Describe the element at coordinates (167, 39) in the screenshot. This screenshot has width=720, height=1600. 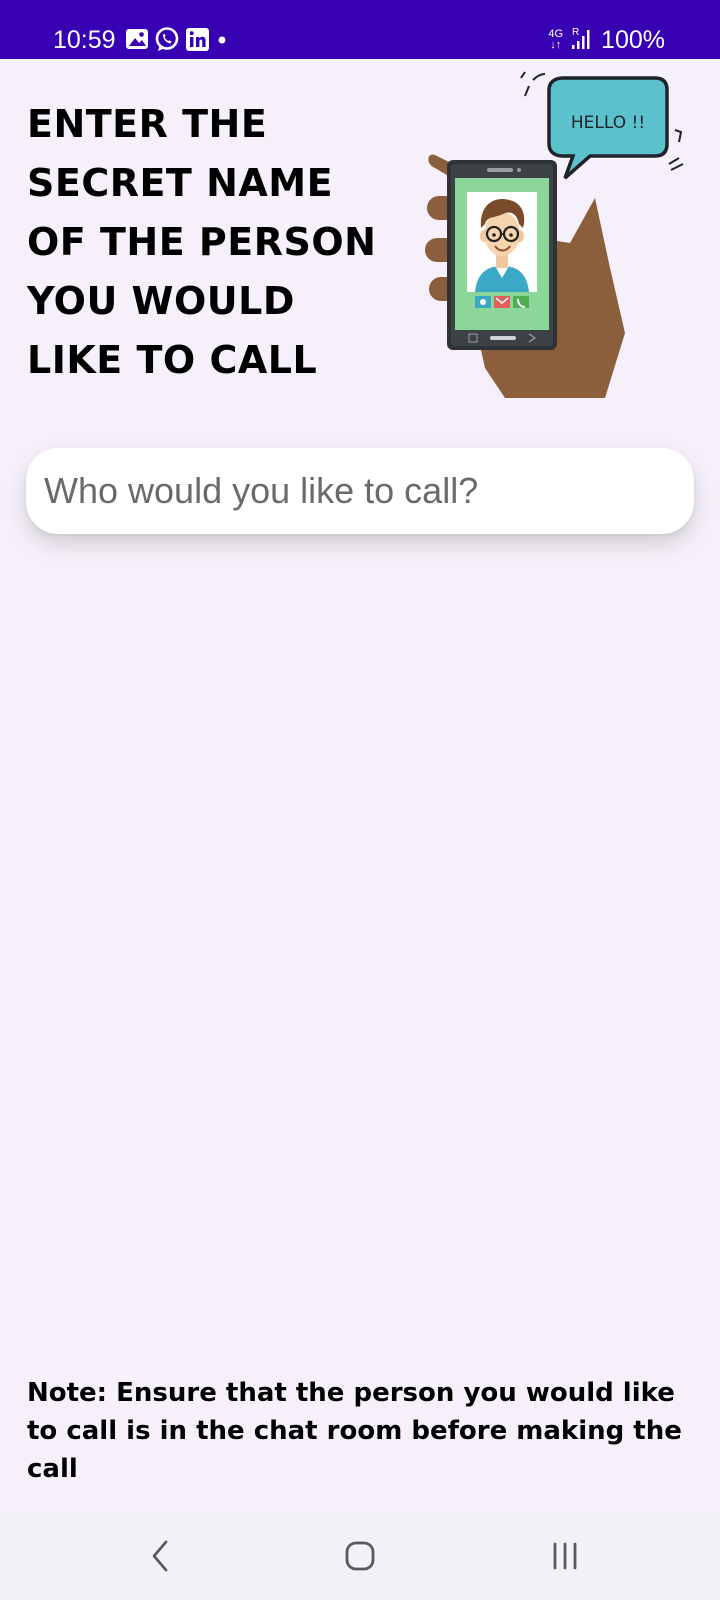
I see `whatsapp-icon` at that location.